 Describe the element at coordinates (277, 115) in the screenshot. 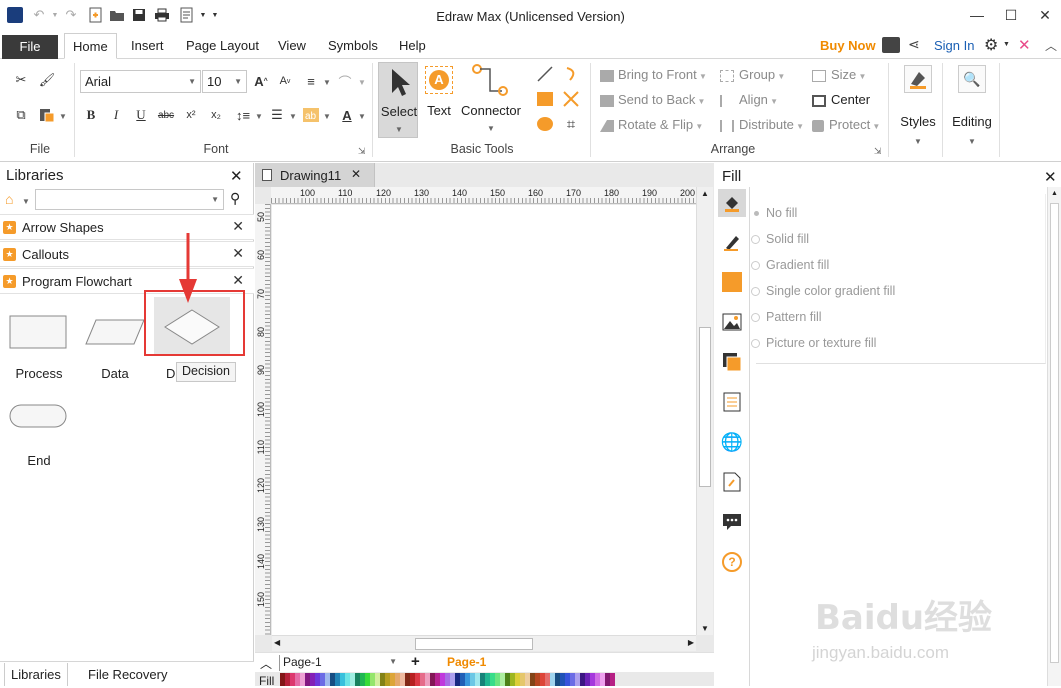

I see `bullets-icon: ☰` at that location.